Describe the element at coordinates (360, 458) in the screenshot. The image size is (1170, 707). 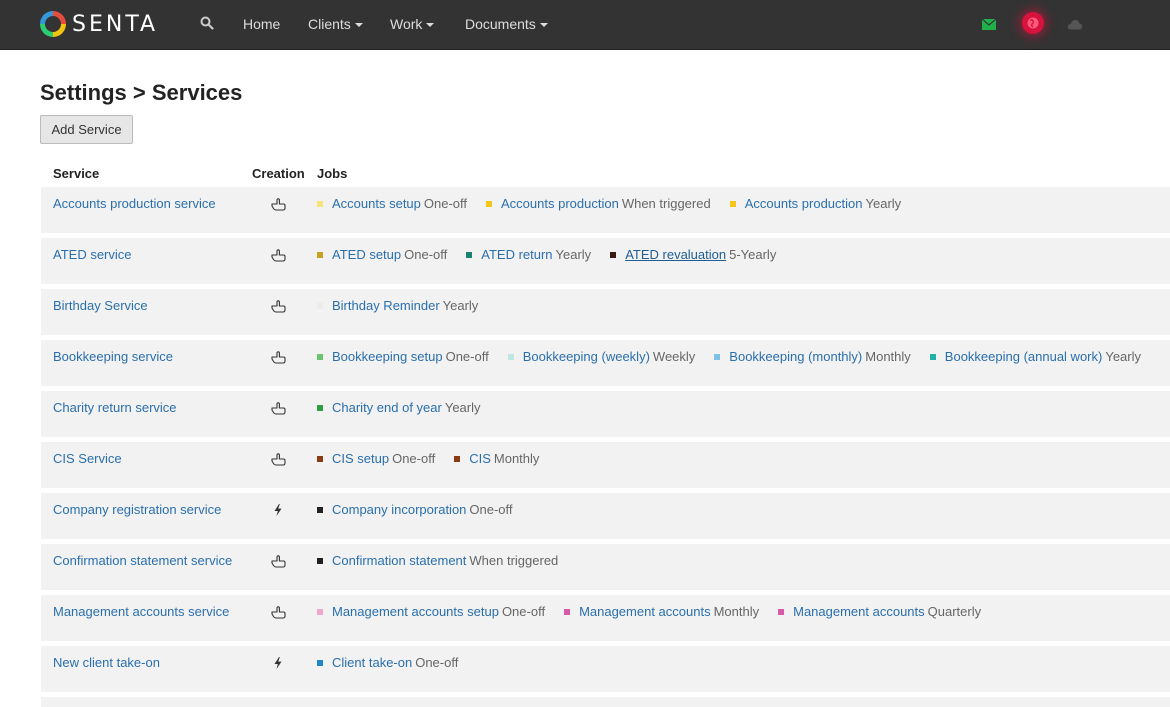
I see `job-link: CIS setup` at that location.